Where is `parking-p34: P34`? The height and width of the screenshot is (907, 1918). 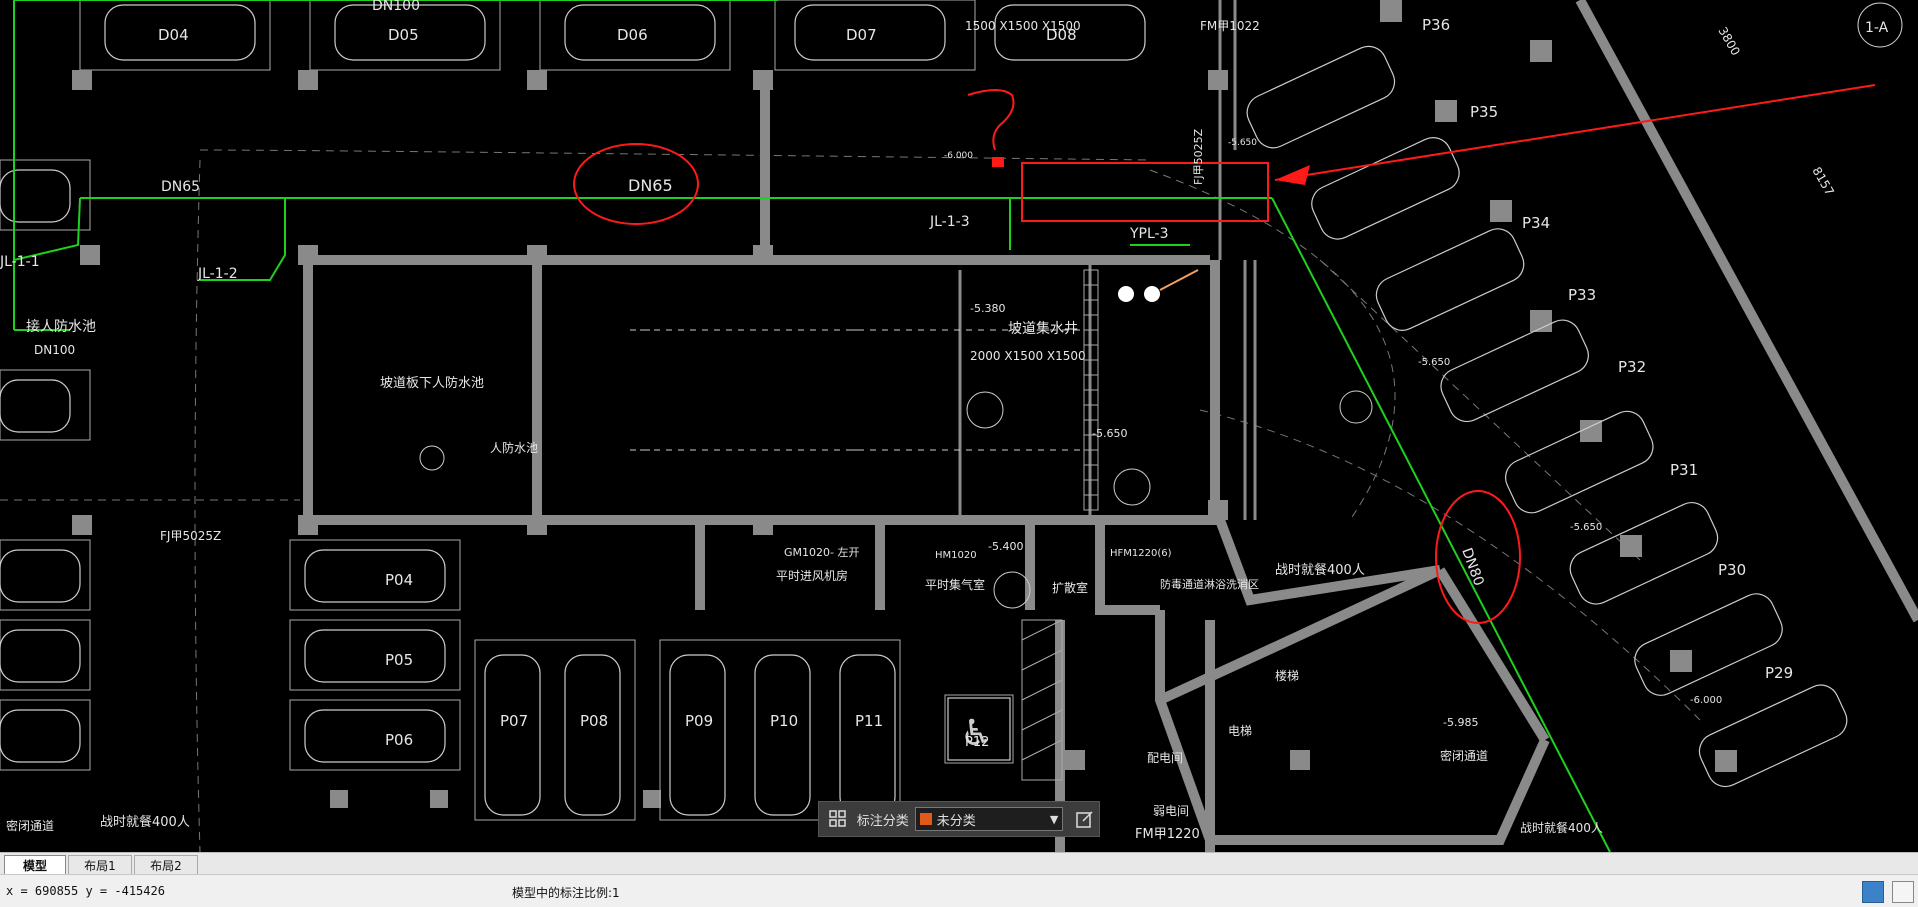 parking-p34: P34 is located at coordinates (1536, 223).